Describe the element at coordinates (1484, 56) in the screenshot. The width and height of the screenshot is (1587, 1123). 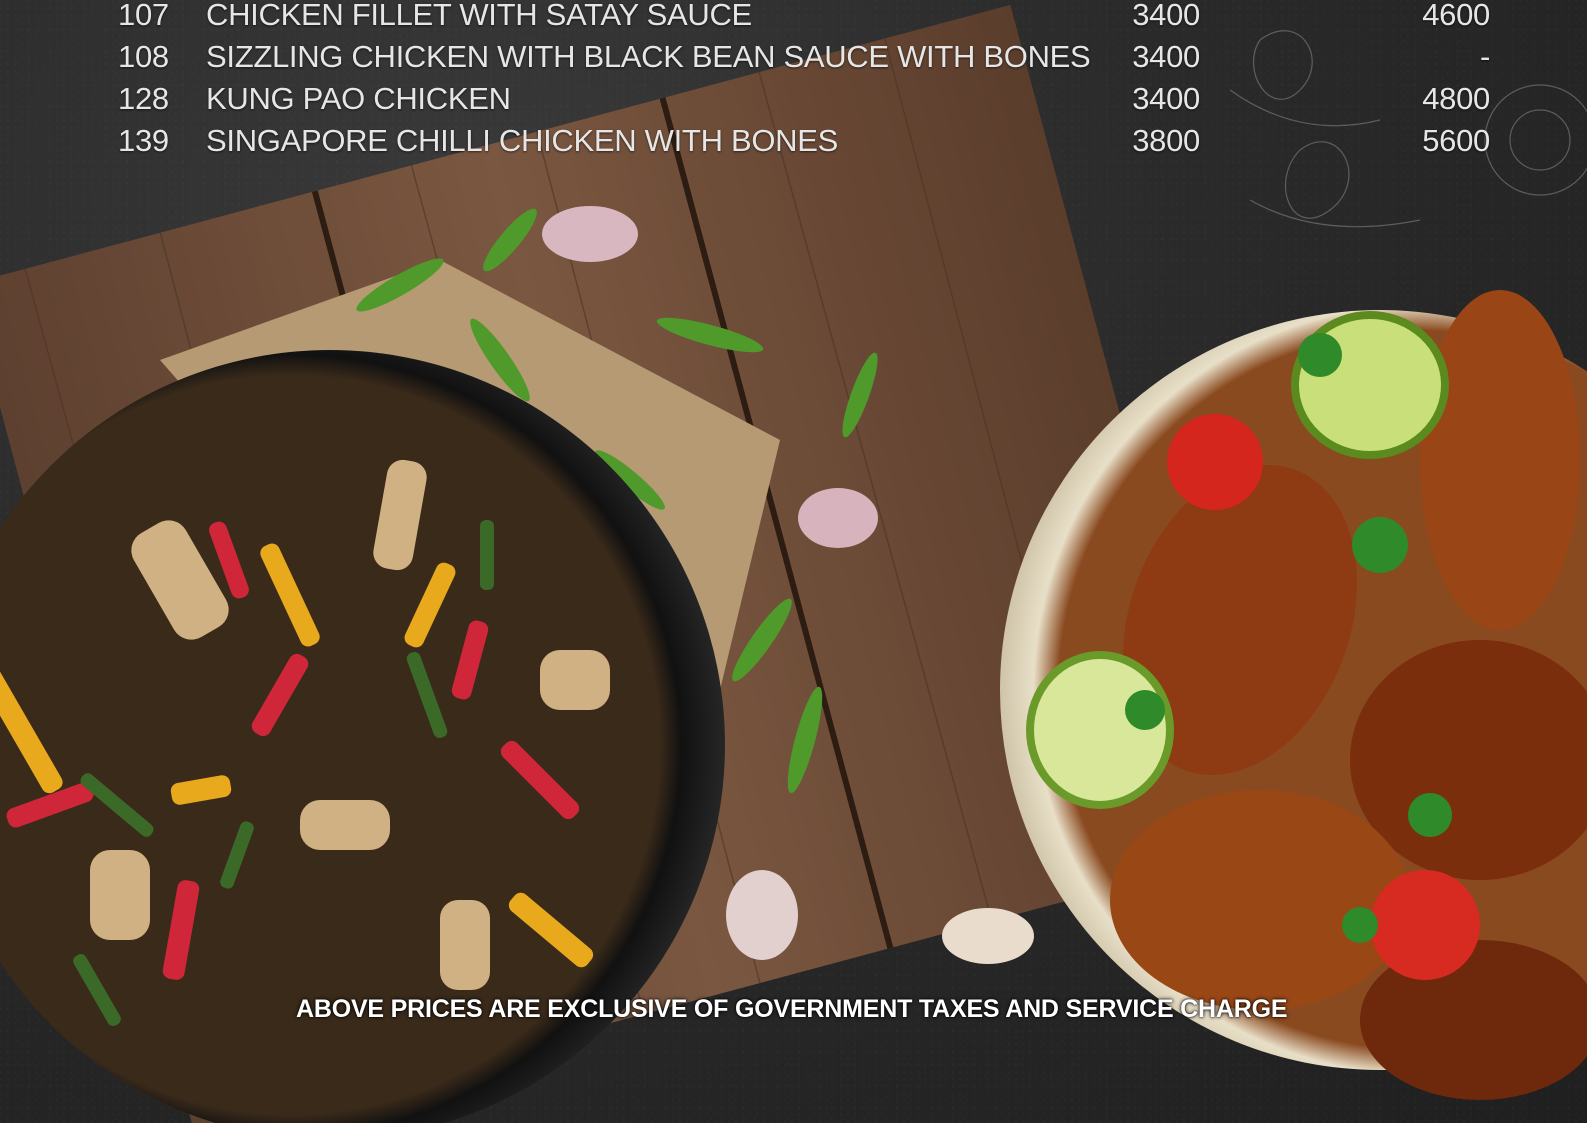
I see `item-price-large: -` at that location.